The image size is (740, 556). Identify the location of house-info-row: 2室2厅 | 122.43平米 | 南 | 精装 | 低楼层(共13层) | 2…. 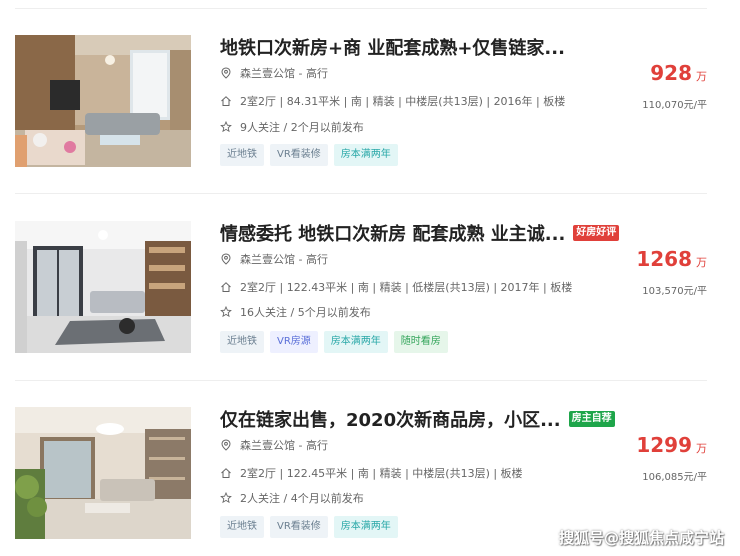
(396, 287).